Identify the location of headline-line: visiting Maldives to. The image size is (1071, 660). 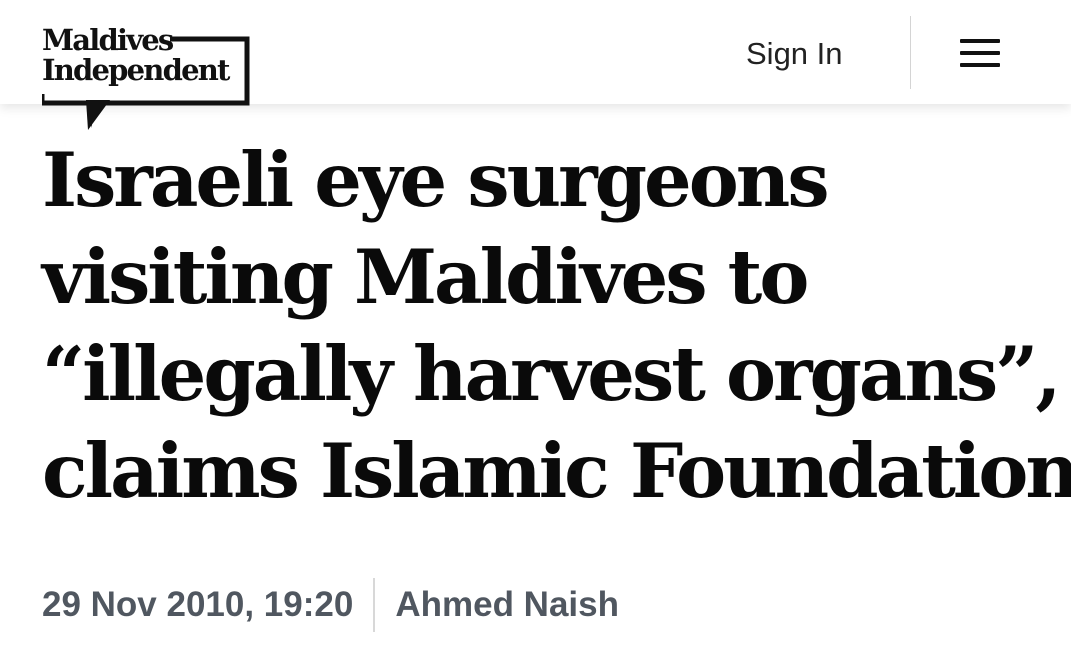
(425, 277).